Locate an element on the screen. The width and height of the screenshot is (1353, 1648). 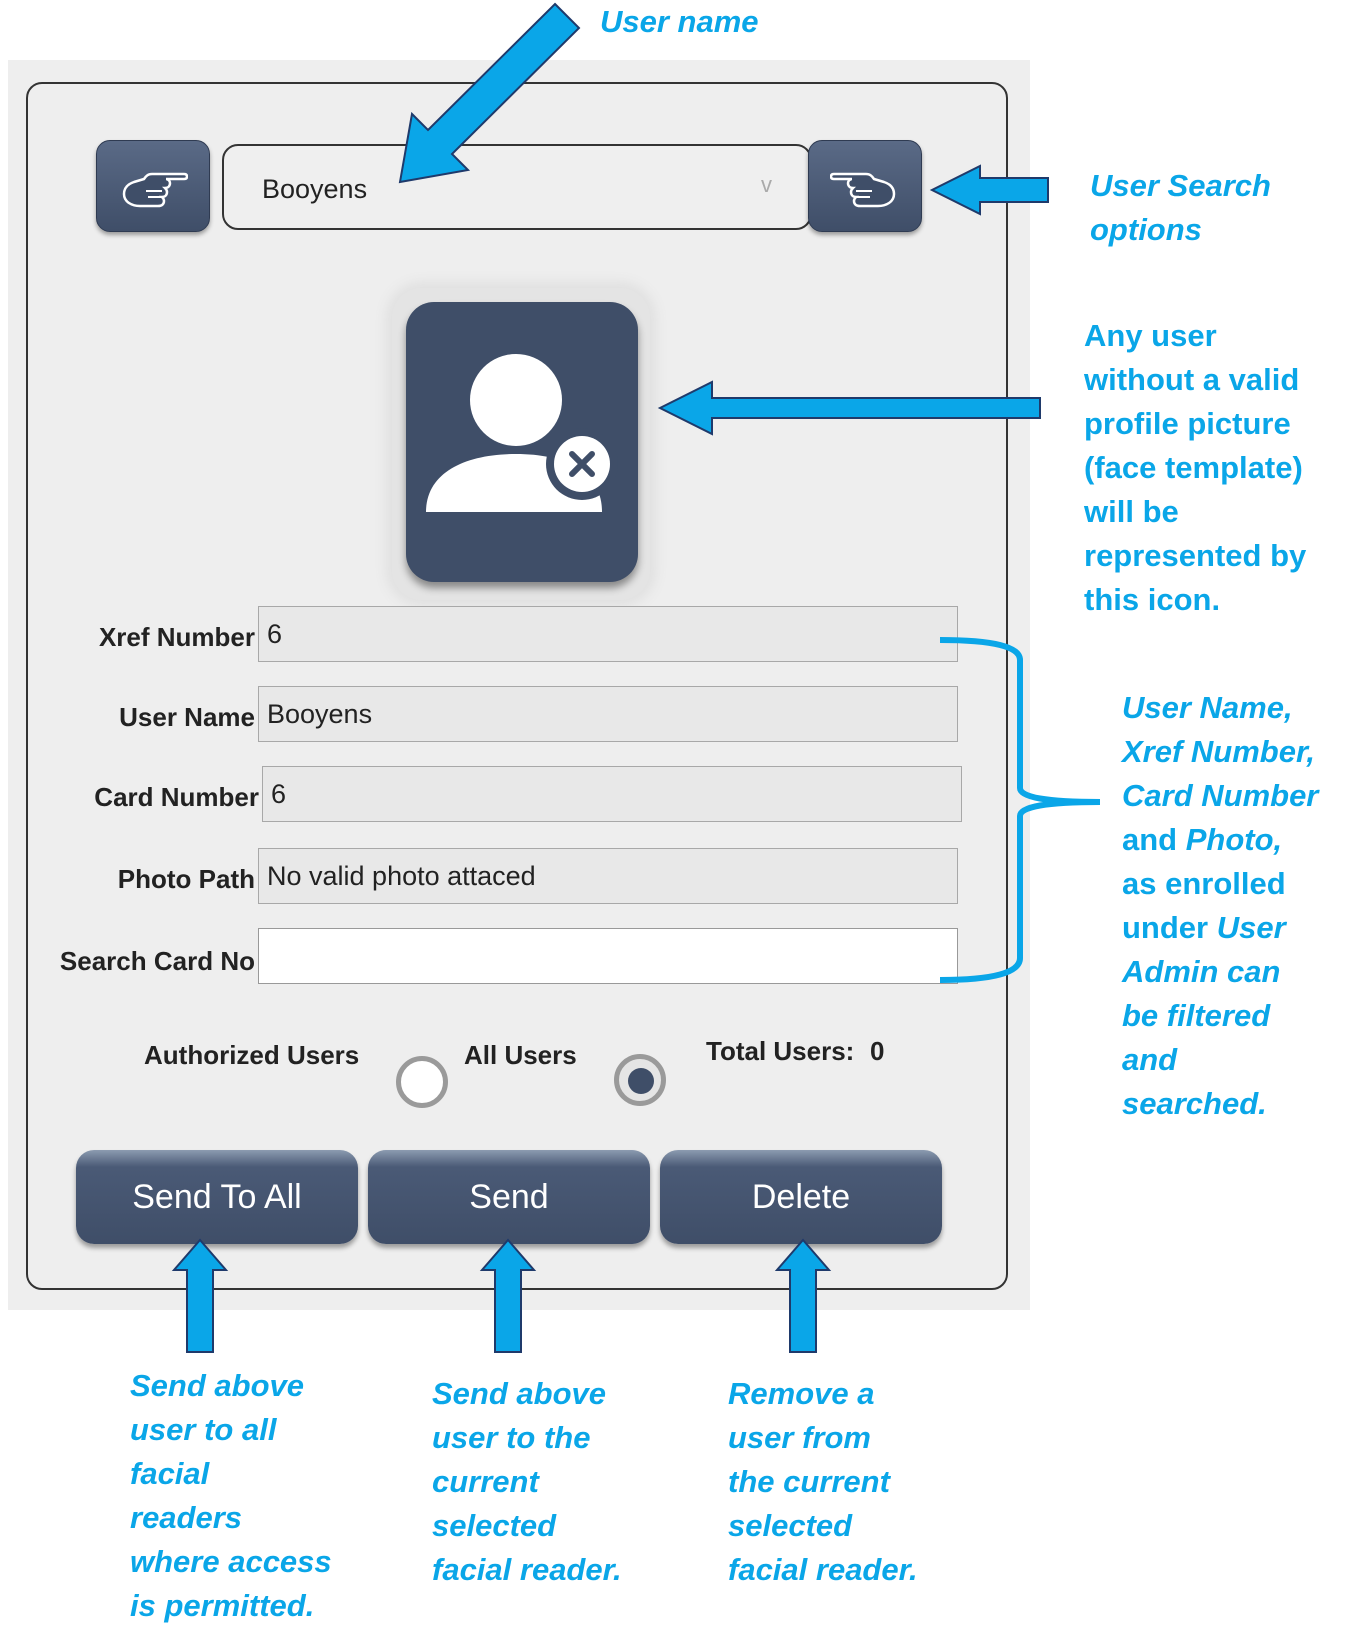
filter-bracket is located at coordinates (1020, 810).